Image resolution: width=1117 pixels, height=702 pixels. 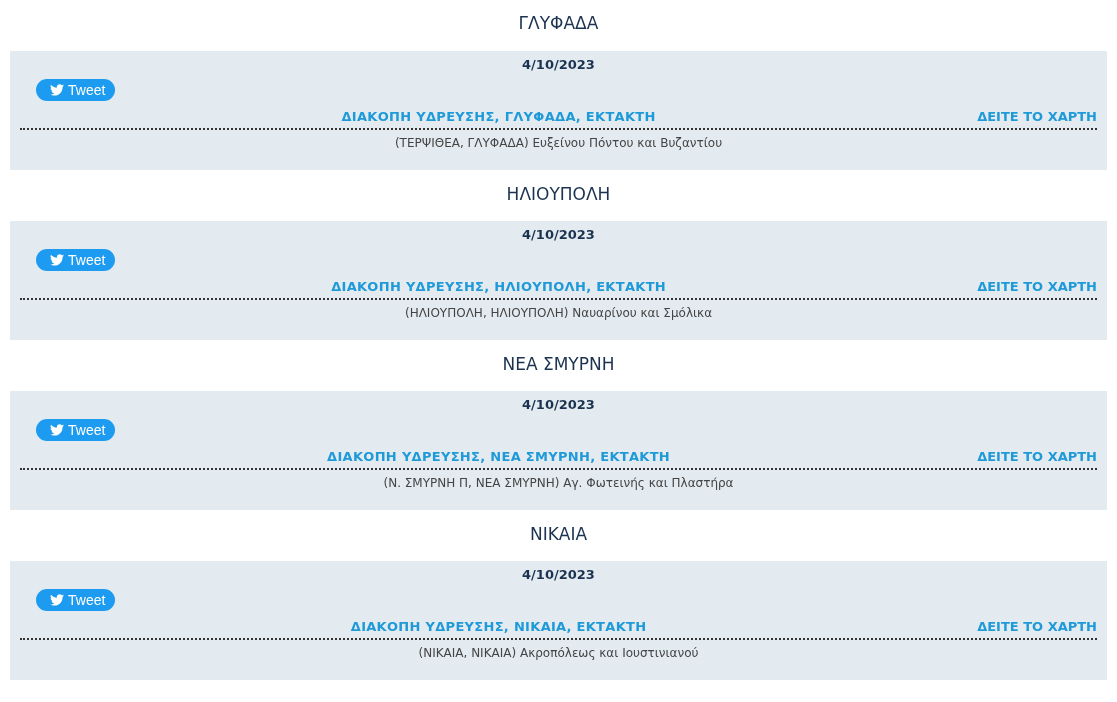 I want to click on outage-address: (ΗΛΙΟΥΠΟΛΗ, ΗΛΙΟΥΠΟΛΗ) Ναυαρίνου και Σμόλικα, so click(x=558, y=313).